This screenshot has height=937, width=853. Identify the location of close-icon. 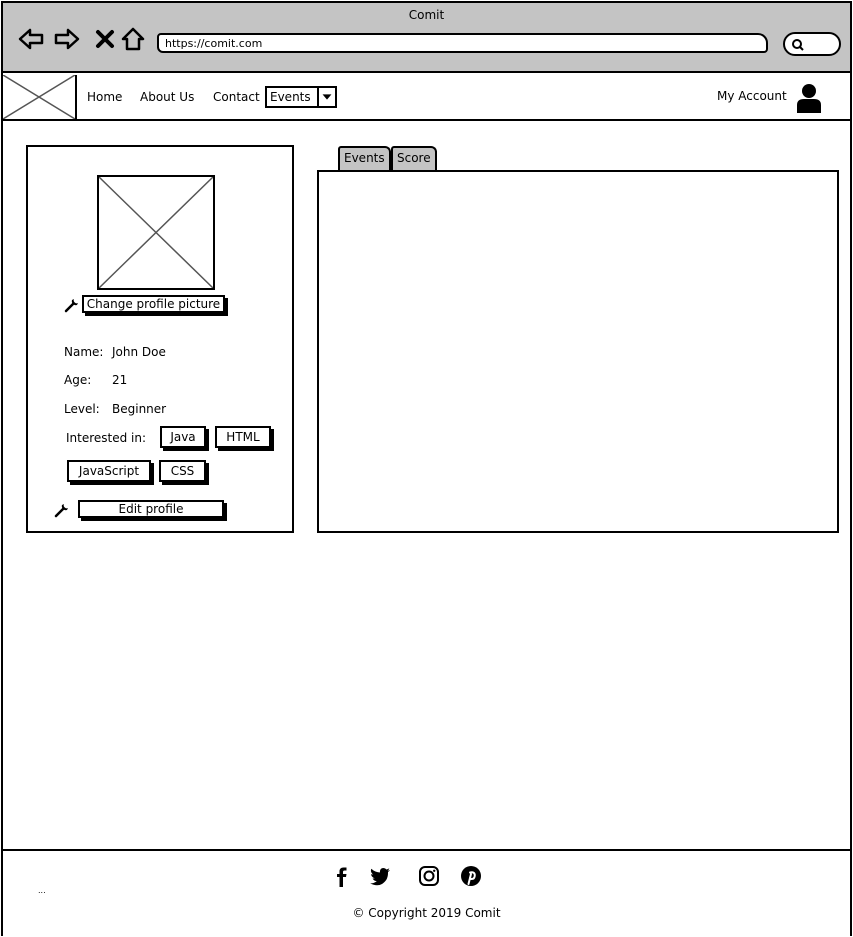
(105, 39).